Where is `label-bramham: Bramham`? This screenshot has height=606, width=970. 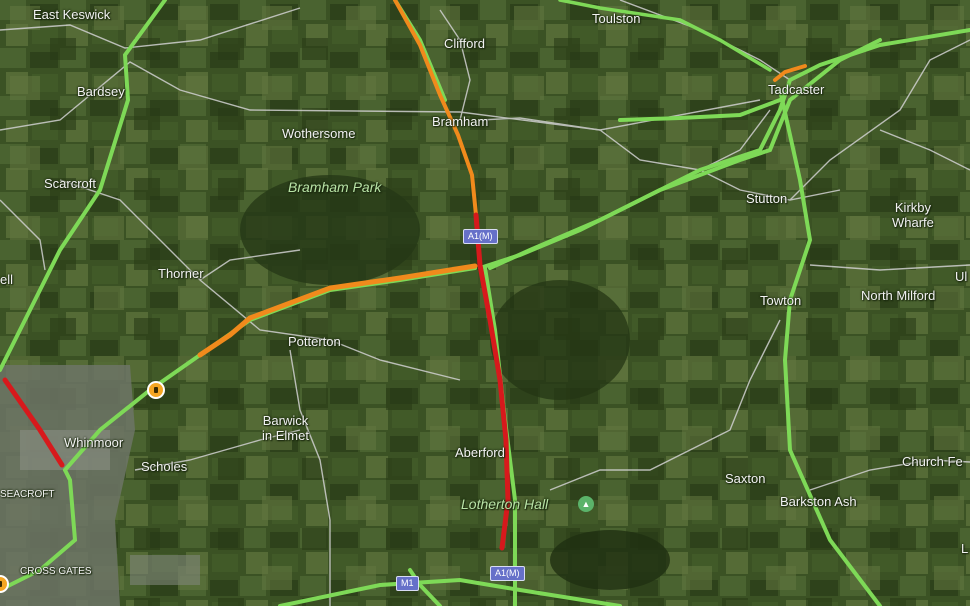
label-bramham: Bramham is located at coordinates (460, 121).